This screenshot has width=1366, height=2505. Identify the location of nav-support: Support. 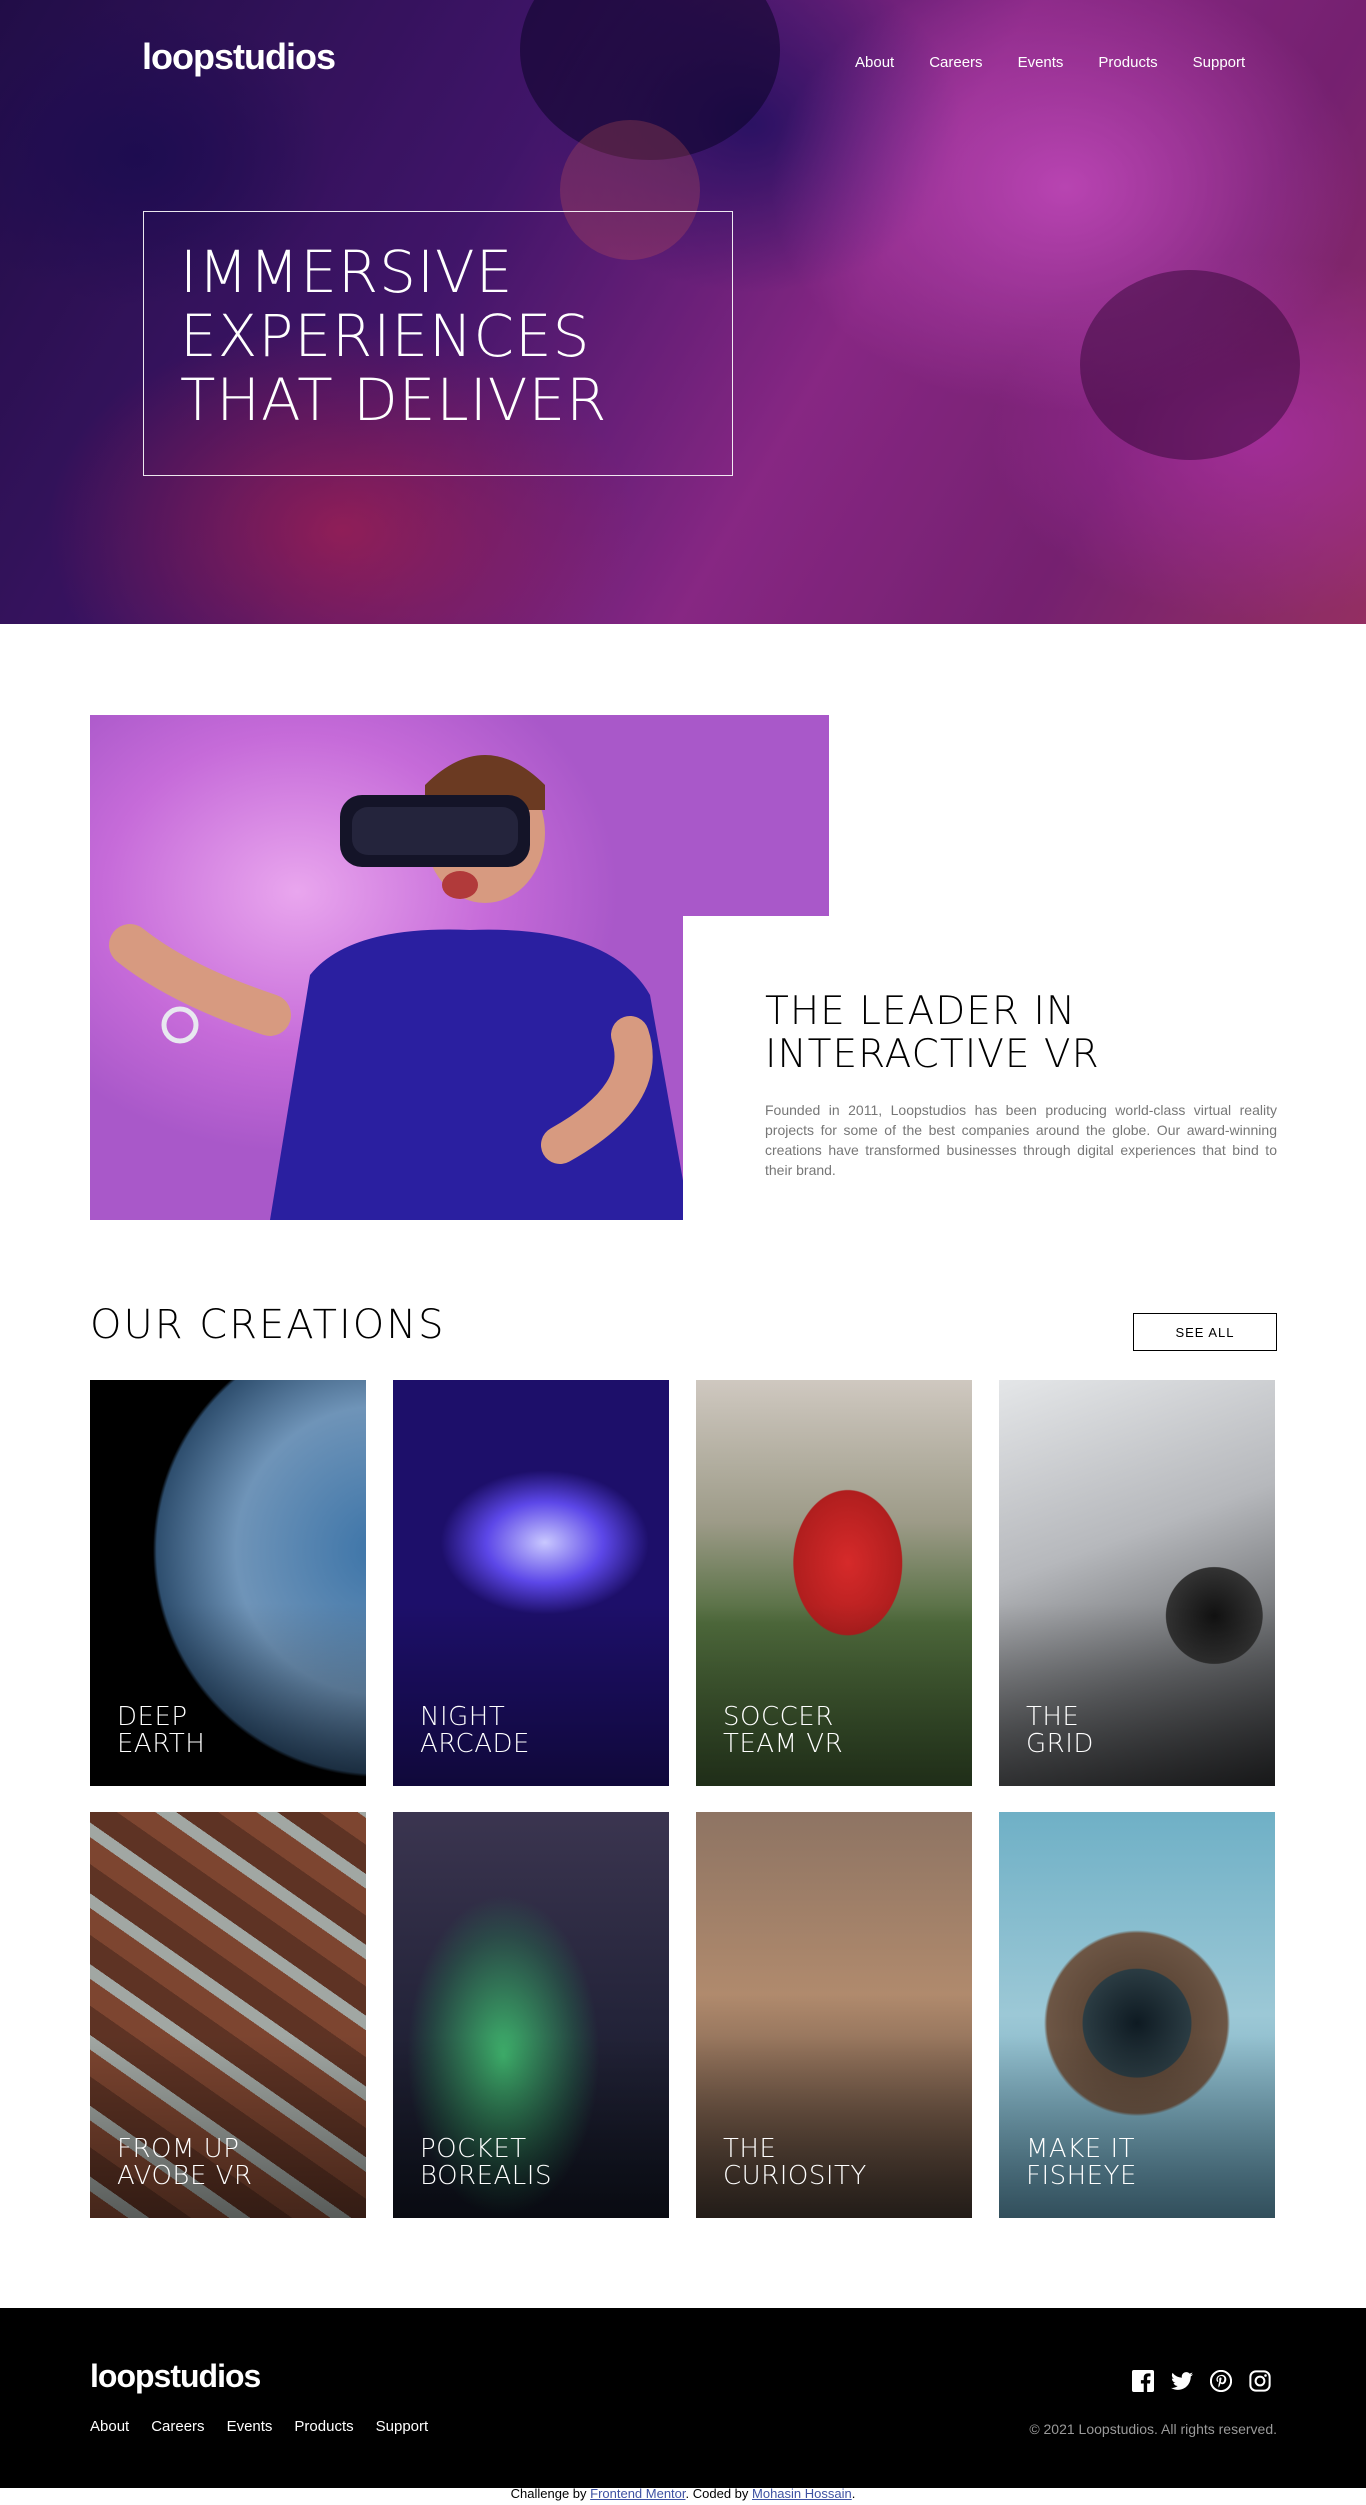
(1219, 62).